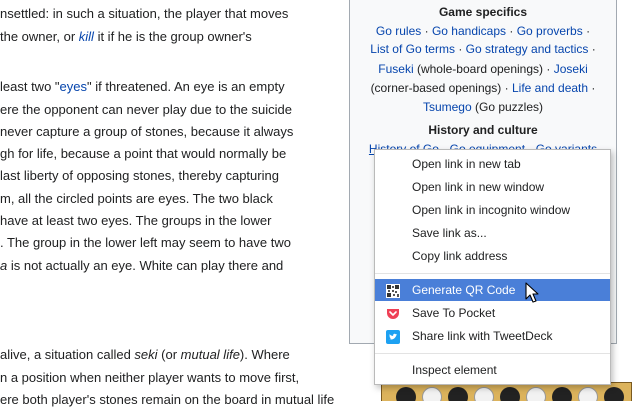  I want to click on menu-item-label: Generate QR Code, so click(464, 290).